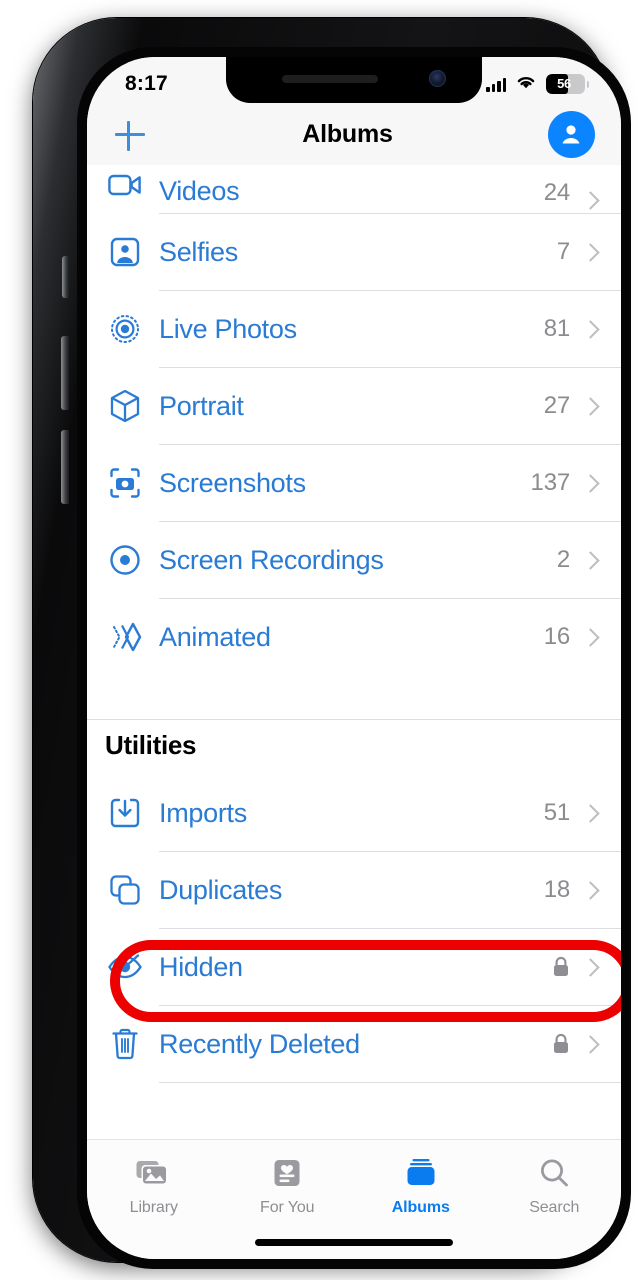 This screenshot has height=1280, width=642. Describe the element at coordinates (259, 1043) in the screenshot. I see `album-label: Recently Deleted` at that location.